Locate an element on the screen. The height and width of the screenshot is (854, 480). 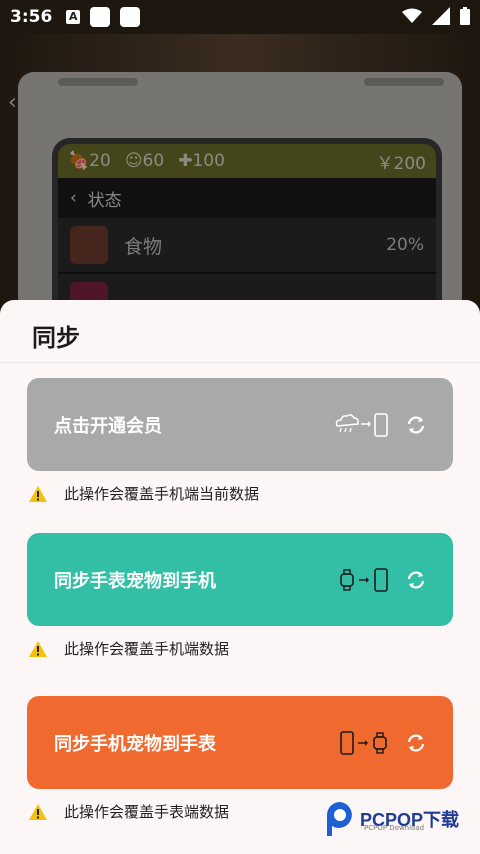
sync-watch-to-phone-button: 同步手表宠物到手机 is located at coordinates (240, 579).